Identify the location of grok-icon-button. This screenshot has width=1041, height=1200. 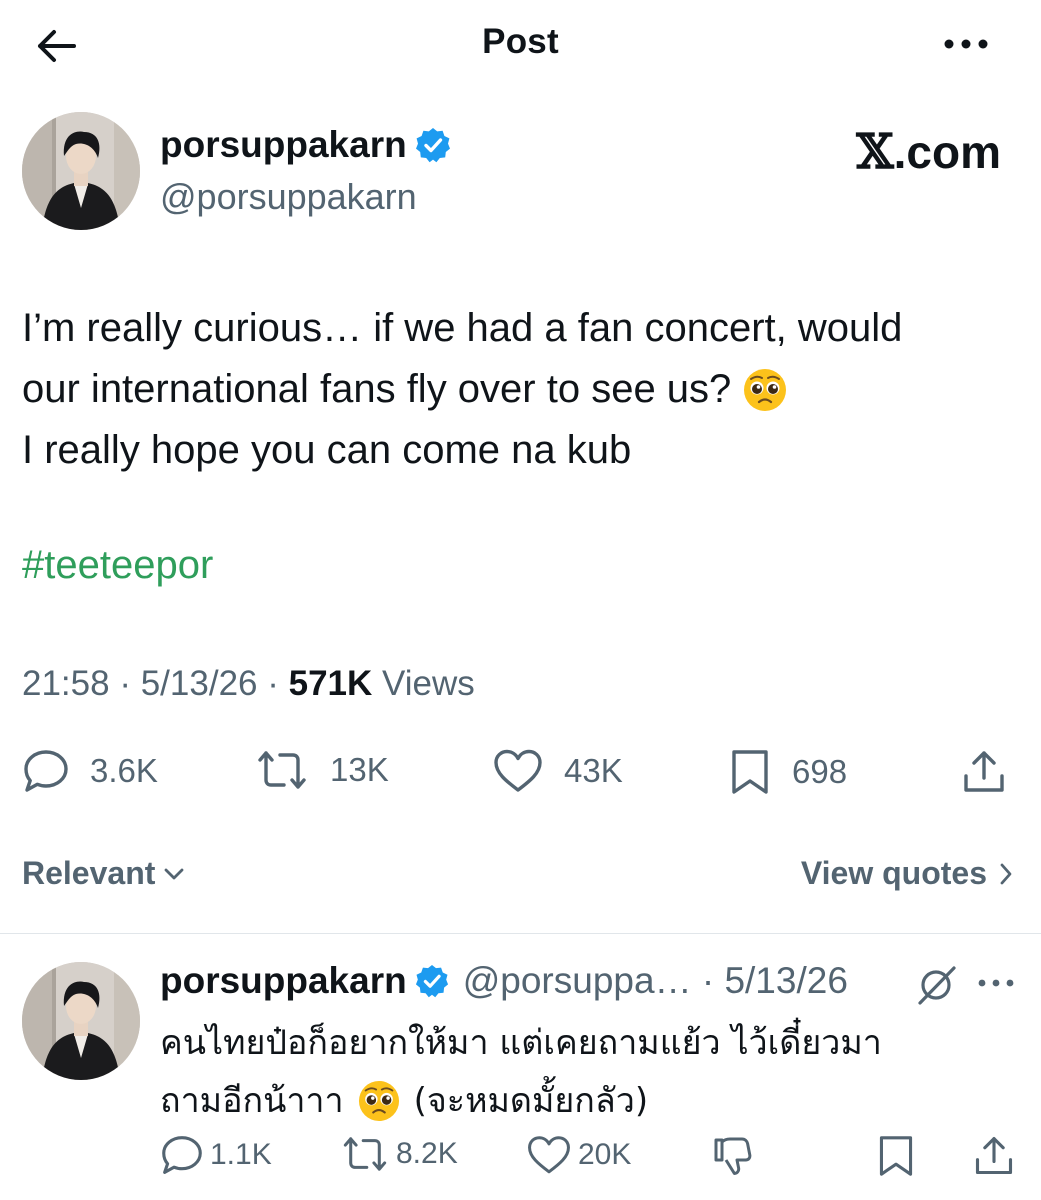
(936, 985).